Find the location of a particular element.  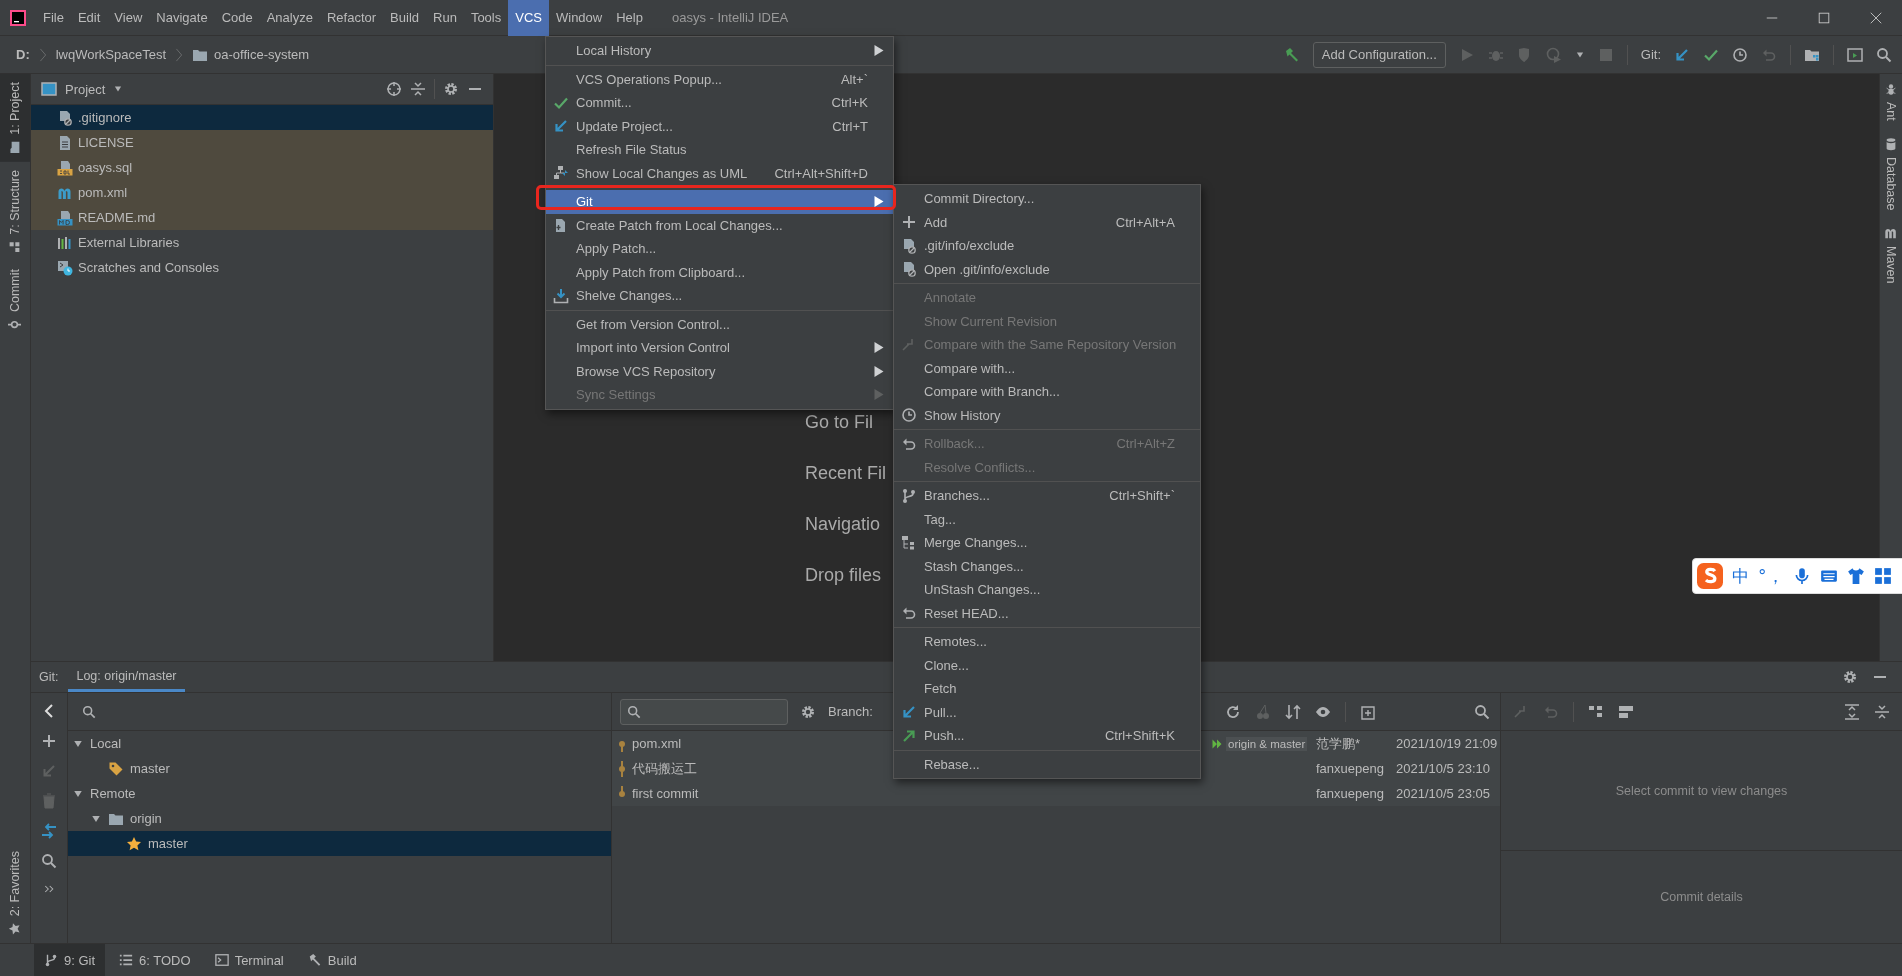

tool-window-tab: 7: Structure is located at coordinates (15, 211).